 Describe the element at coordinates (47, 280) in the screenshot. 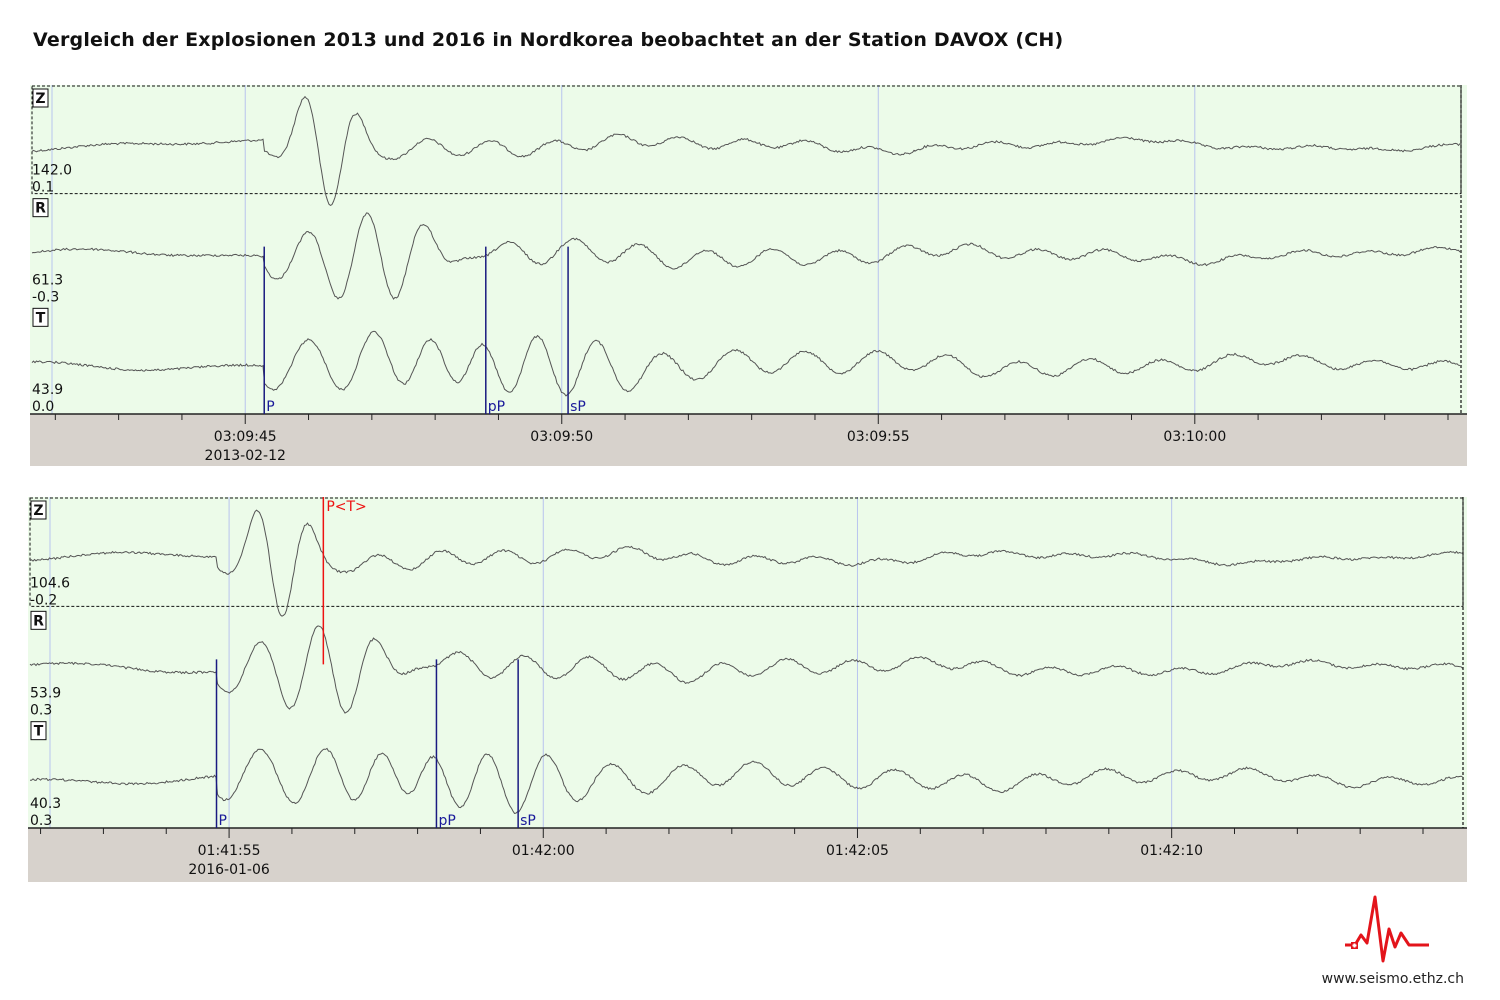

I see `amplitude-label: 61.3` at that location.